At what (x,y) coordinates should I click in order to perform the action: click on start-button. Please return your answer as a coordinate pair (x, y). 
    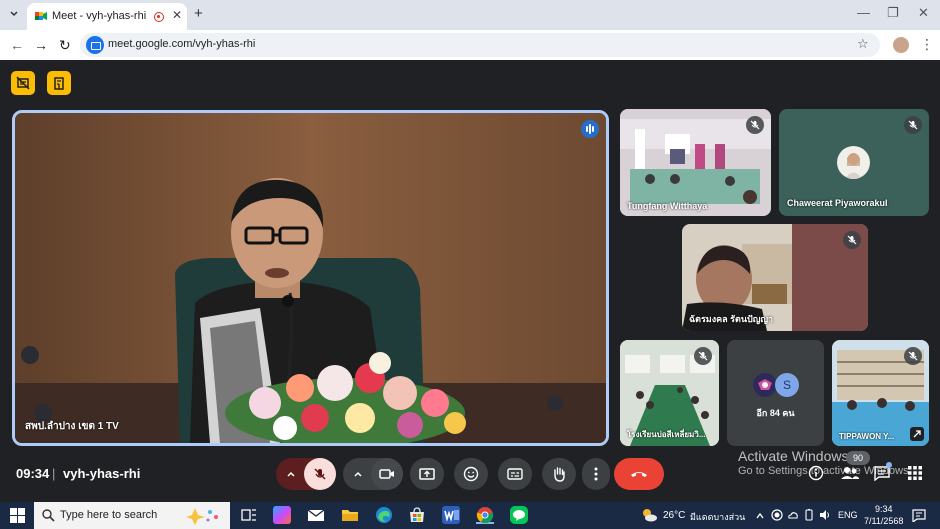
    Looking at the image, I should click on (17, 515).